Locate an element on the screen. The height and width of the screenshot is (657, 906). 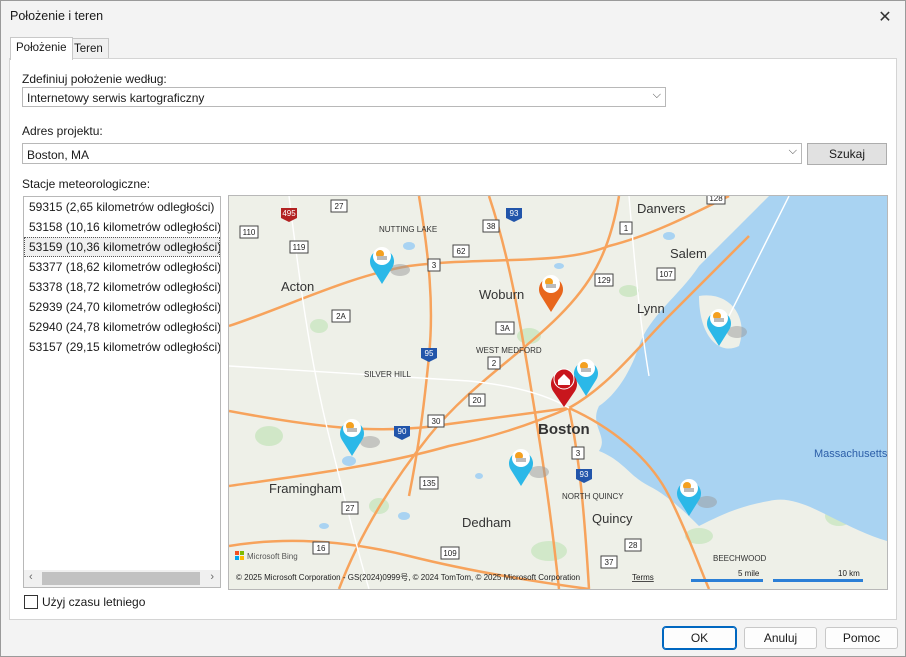
cancel-button: Anuluj is located at coordinates (780, 638).